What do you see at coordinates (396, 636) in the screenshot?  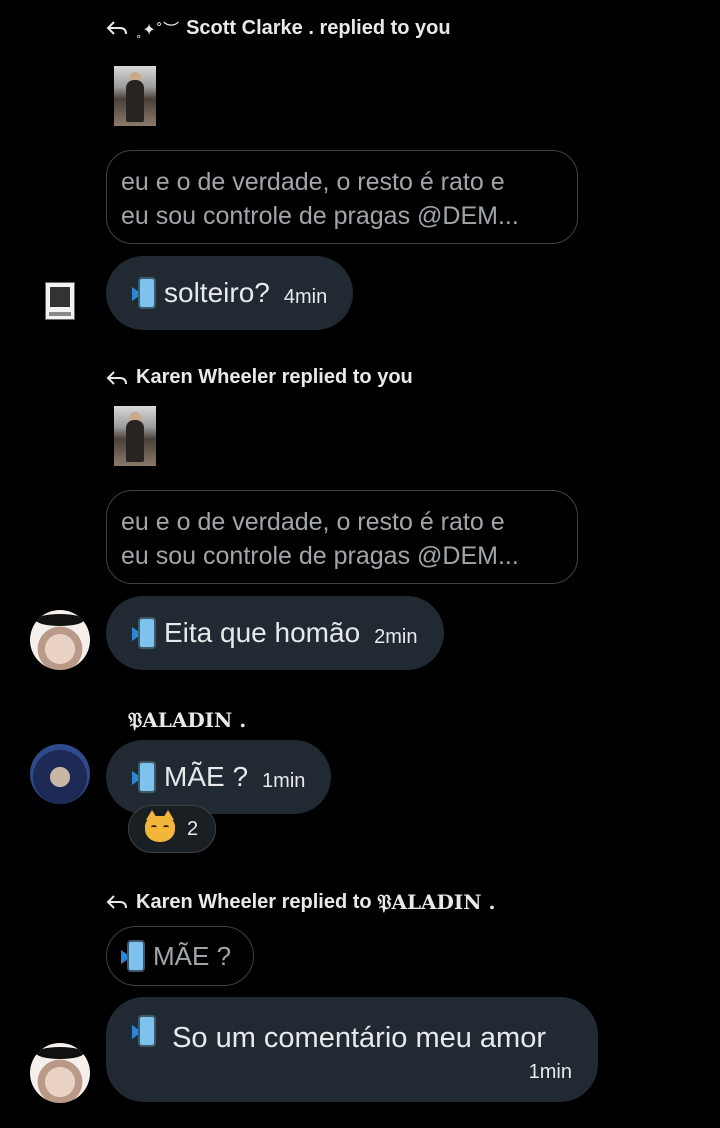 I see `message-time: 2min` at bounding box center [396, 636].